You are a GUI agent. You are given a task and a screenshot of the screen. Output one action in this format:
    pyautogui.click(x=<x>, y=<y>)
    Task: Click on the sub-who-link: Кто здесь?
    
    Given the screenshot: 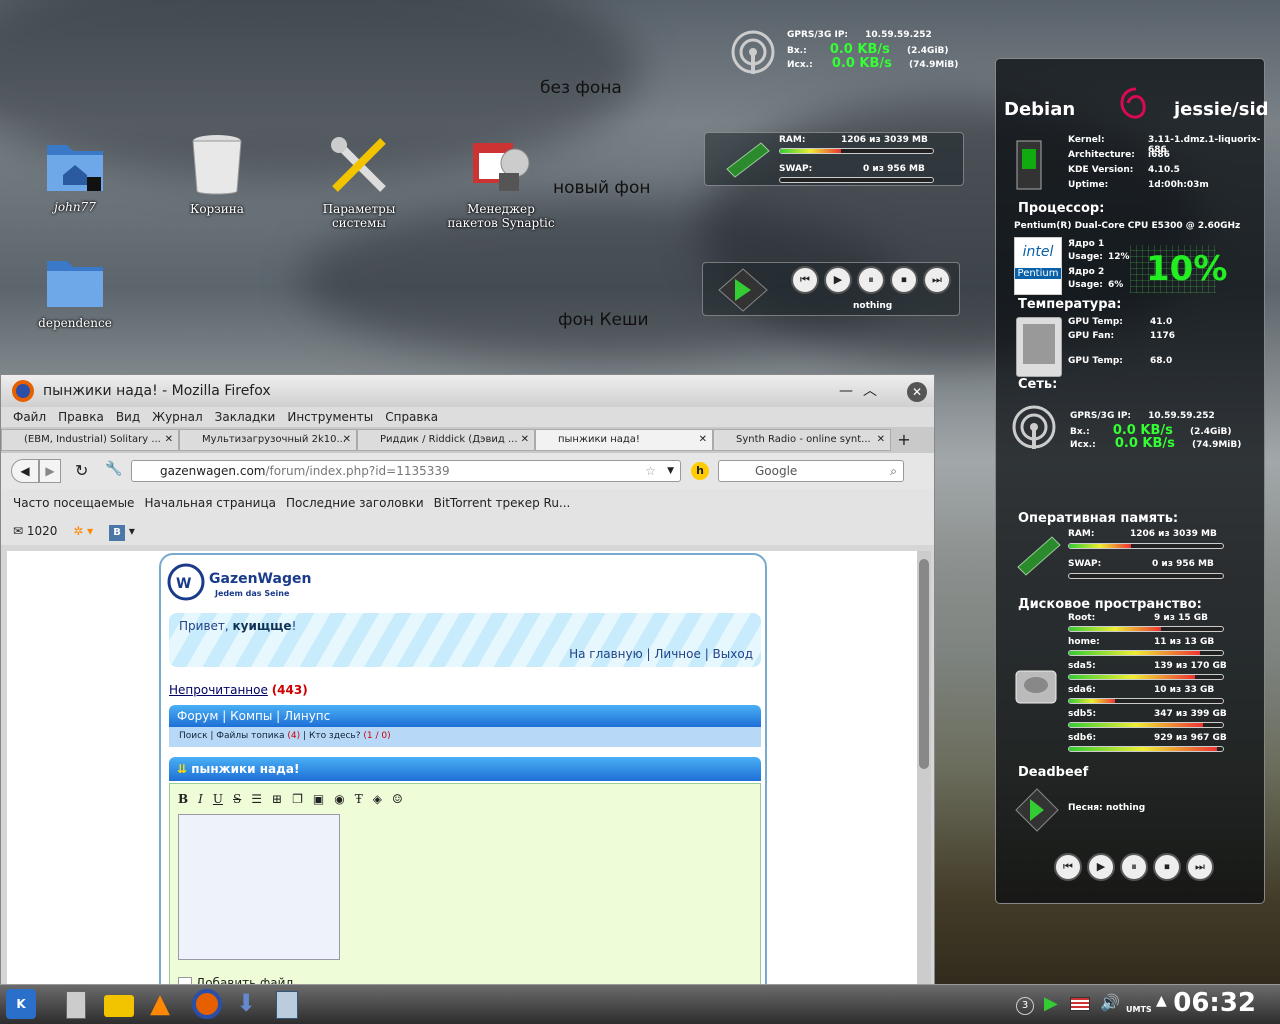 What is the action you would take?
    pyautogui.click(x=335, y=736)
    